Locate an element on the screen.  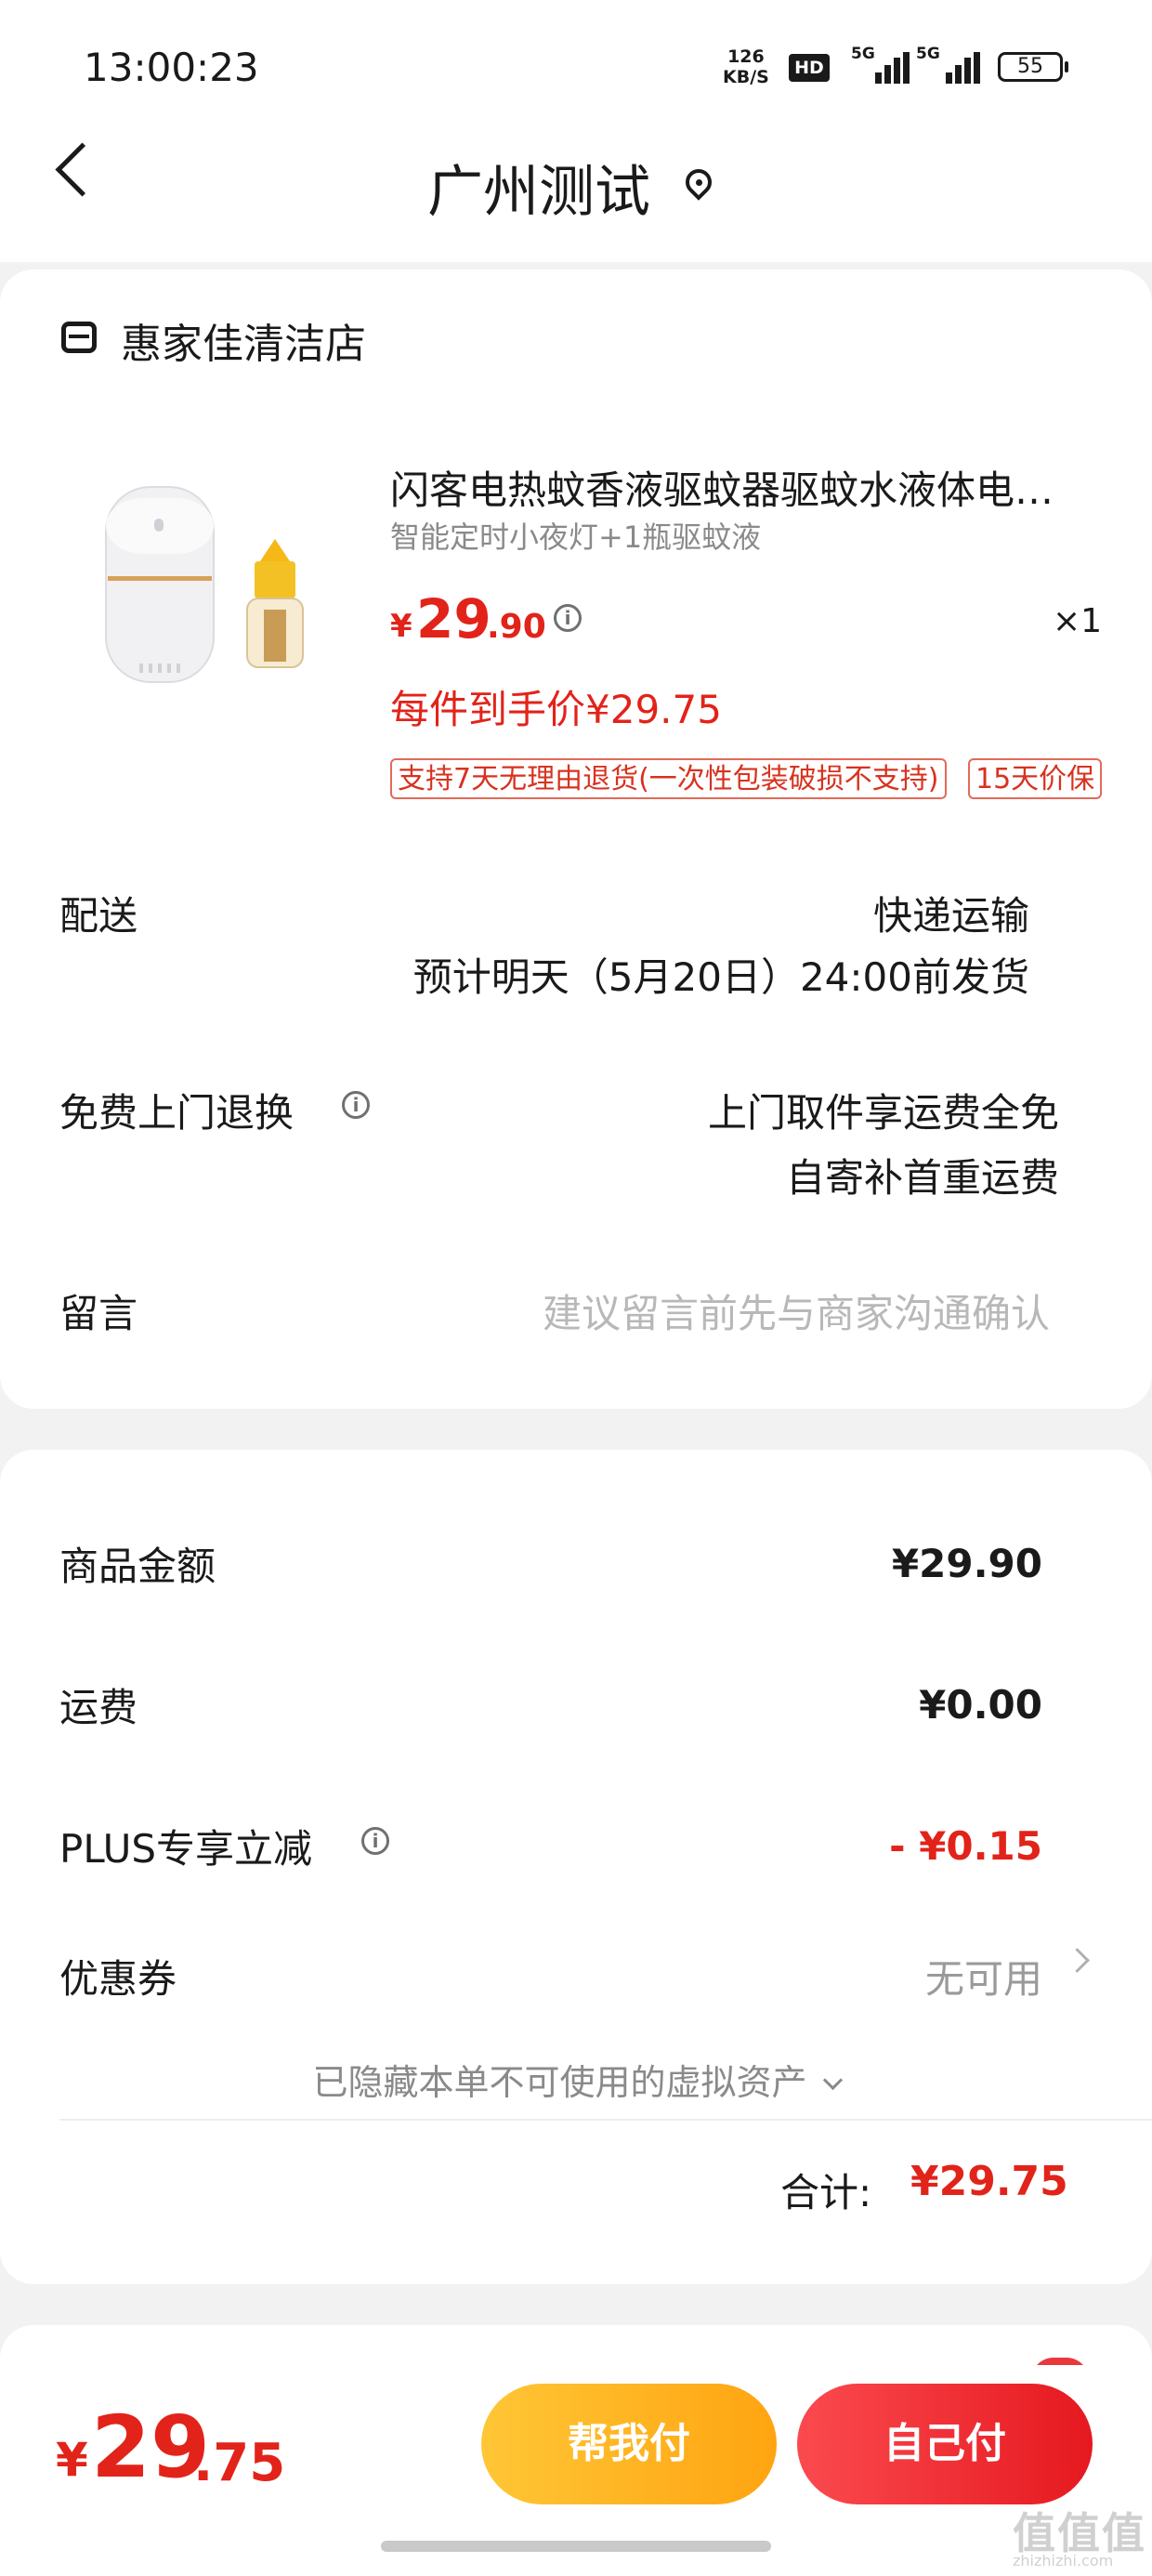
product-quantity: ×1 is located at coordinates (1078, 621).